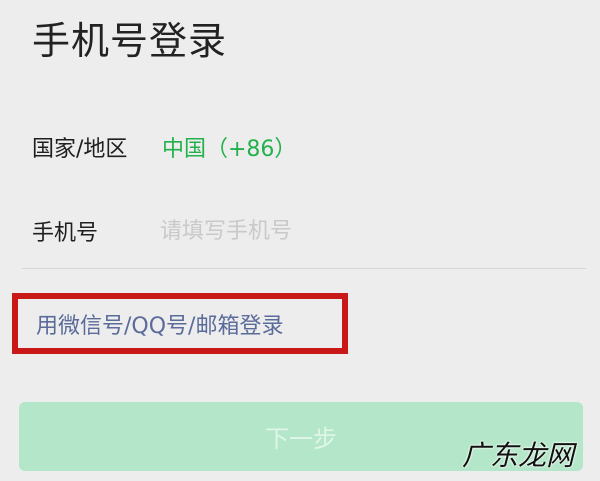 The width and height of the screenshot is (600, 481). I want to click on phone-label: 手机号, so click(65, 233).